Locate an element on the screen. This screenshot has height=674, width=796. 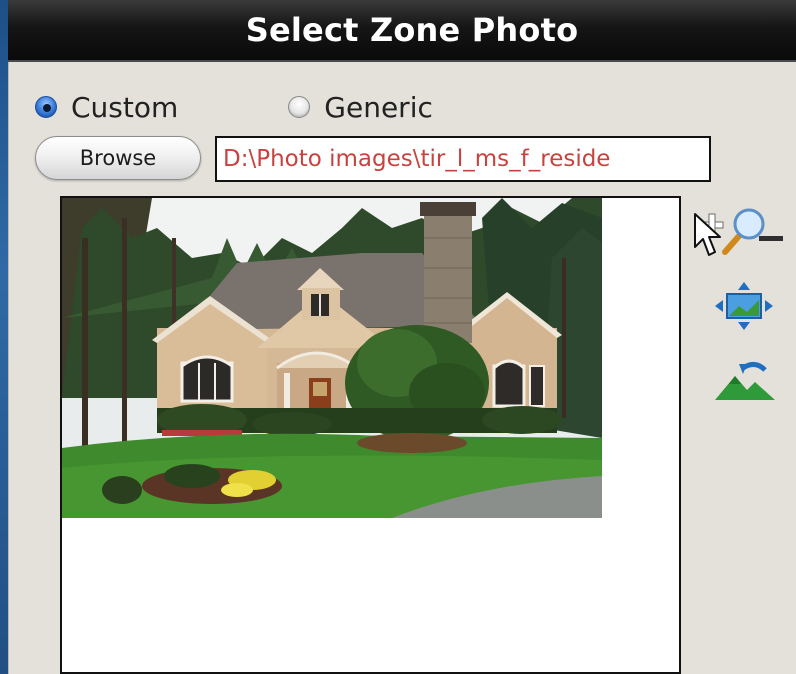
generic-radio-option: Generic is located at coordinates (360, 107).